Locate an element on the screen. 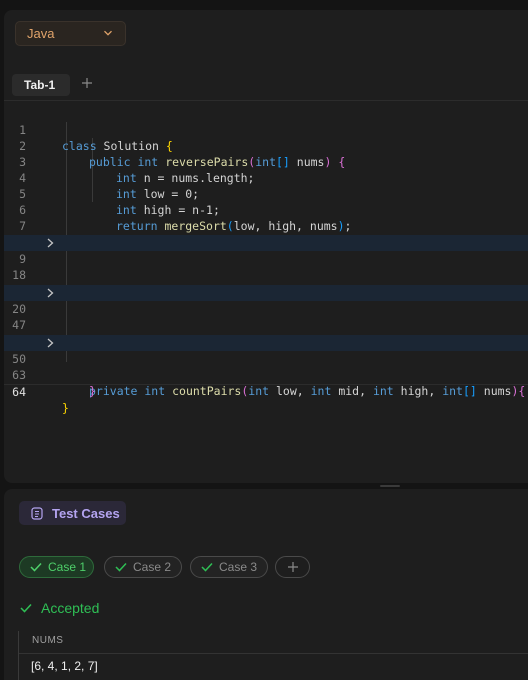 The image size is (528, 680). line-number: 64 is located at coordinates (19, 392).